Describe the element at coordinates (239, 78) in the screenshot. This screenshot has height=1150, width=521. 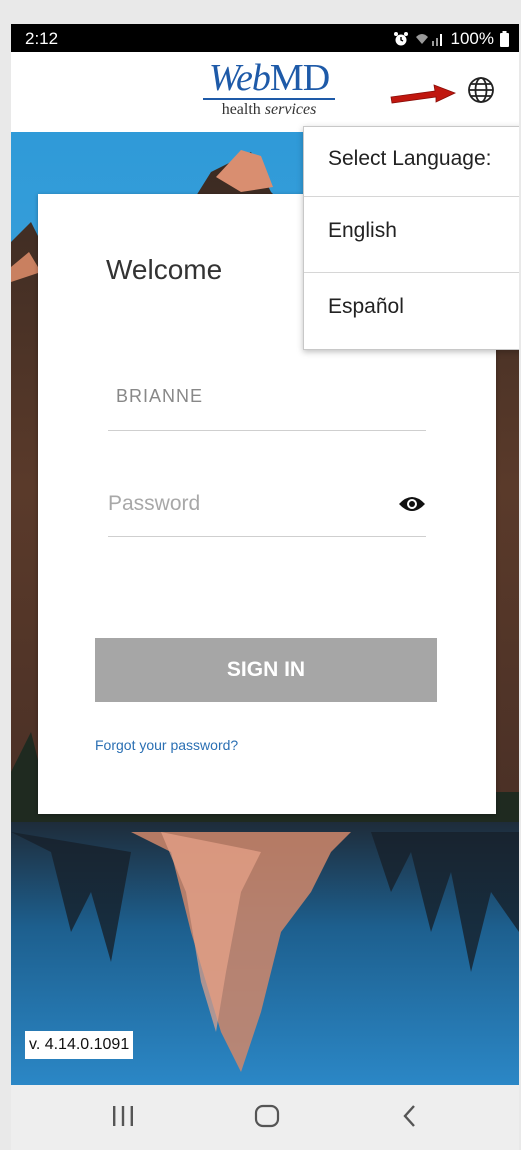
I see `logo-web: Web` at that location.